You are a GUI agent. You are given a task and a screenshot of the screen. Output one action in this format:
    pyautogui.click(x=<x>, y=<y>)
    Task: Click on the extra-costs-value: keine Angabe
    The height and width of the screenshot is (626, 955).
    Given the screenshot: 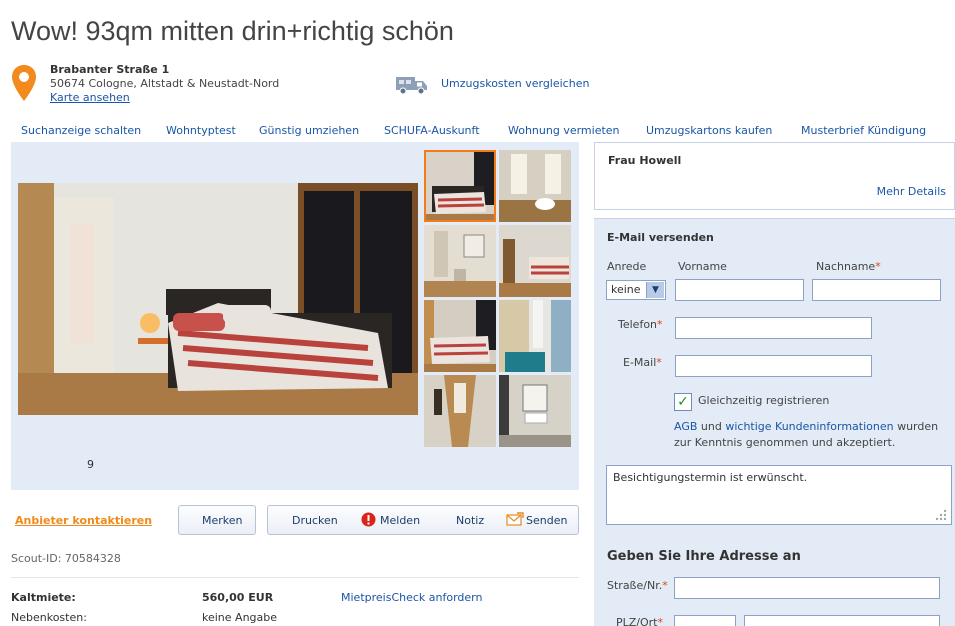 What is the action you would take?
    pyautogui.click(x=240, y=617)
    